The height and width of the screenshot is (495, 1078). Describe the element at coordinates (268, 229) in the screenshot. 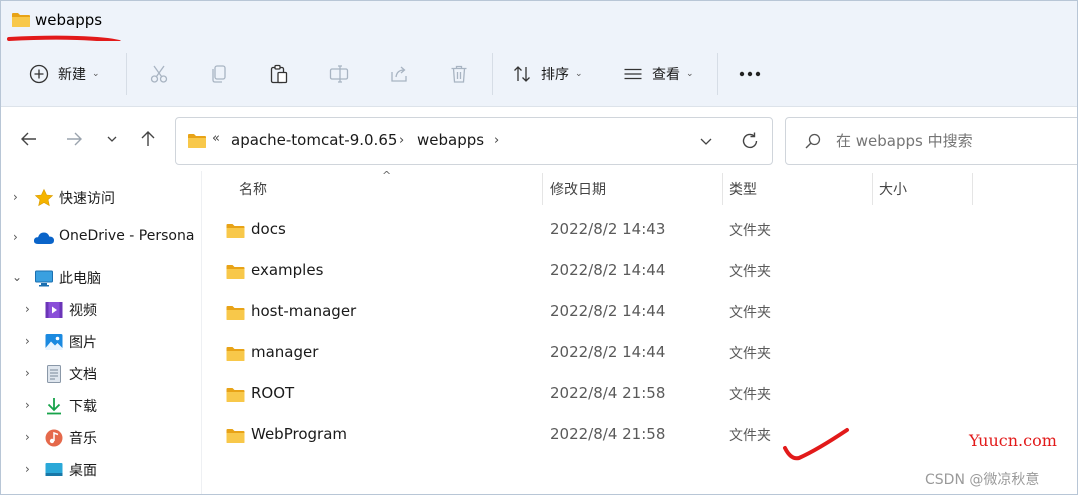

I see `file-name: docs` at that location.